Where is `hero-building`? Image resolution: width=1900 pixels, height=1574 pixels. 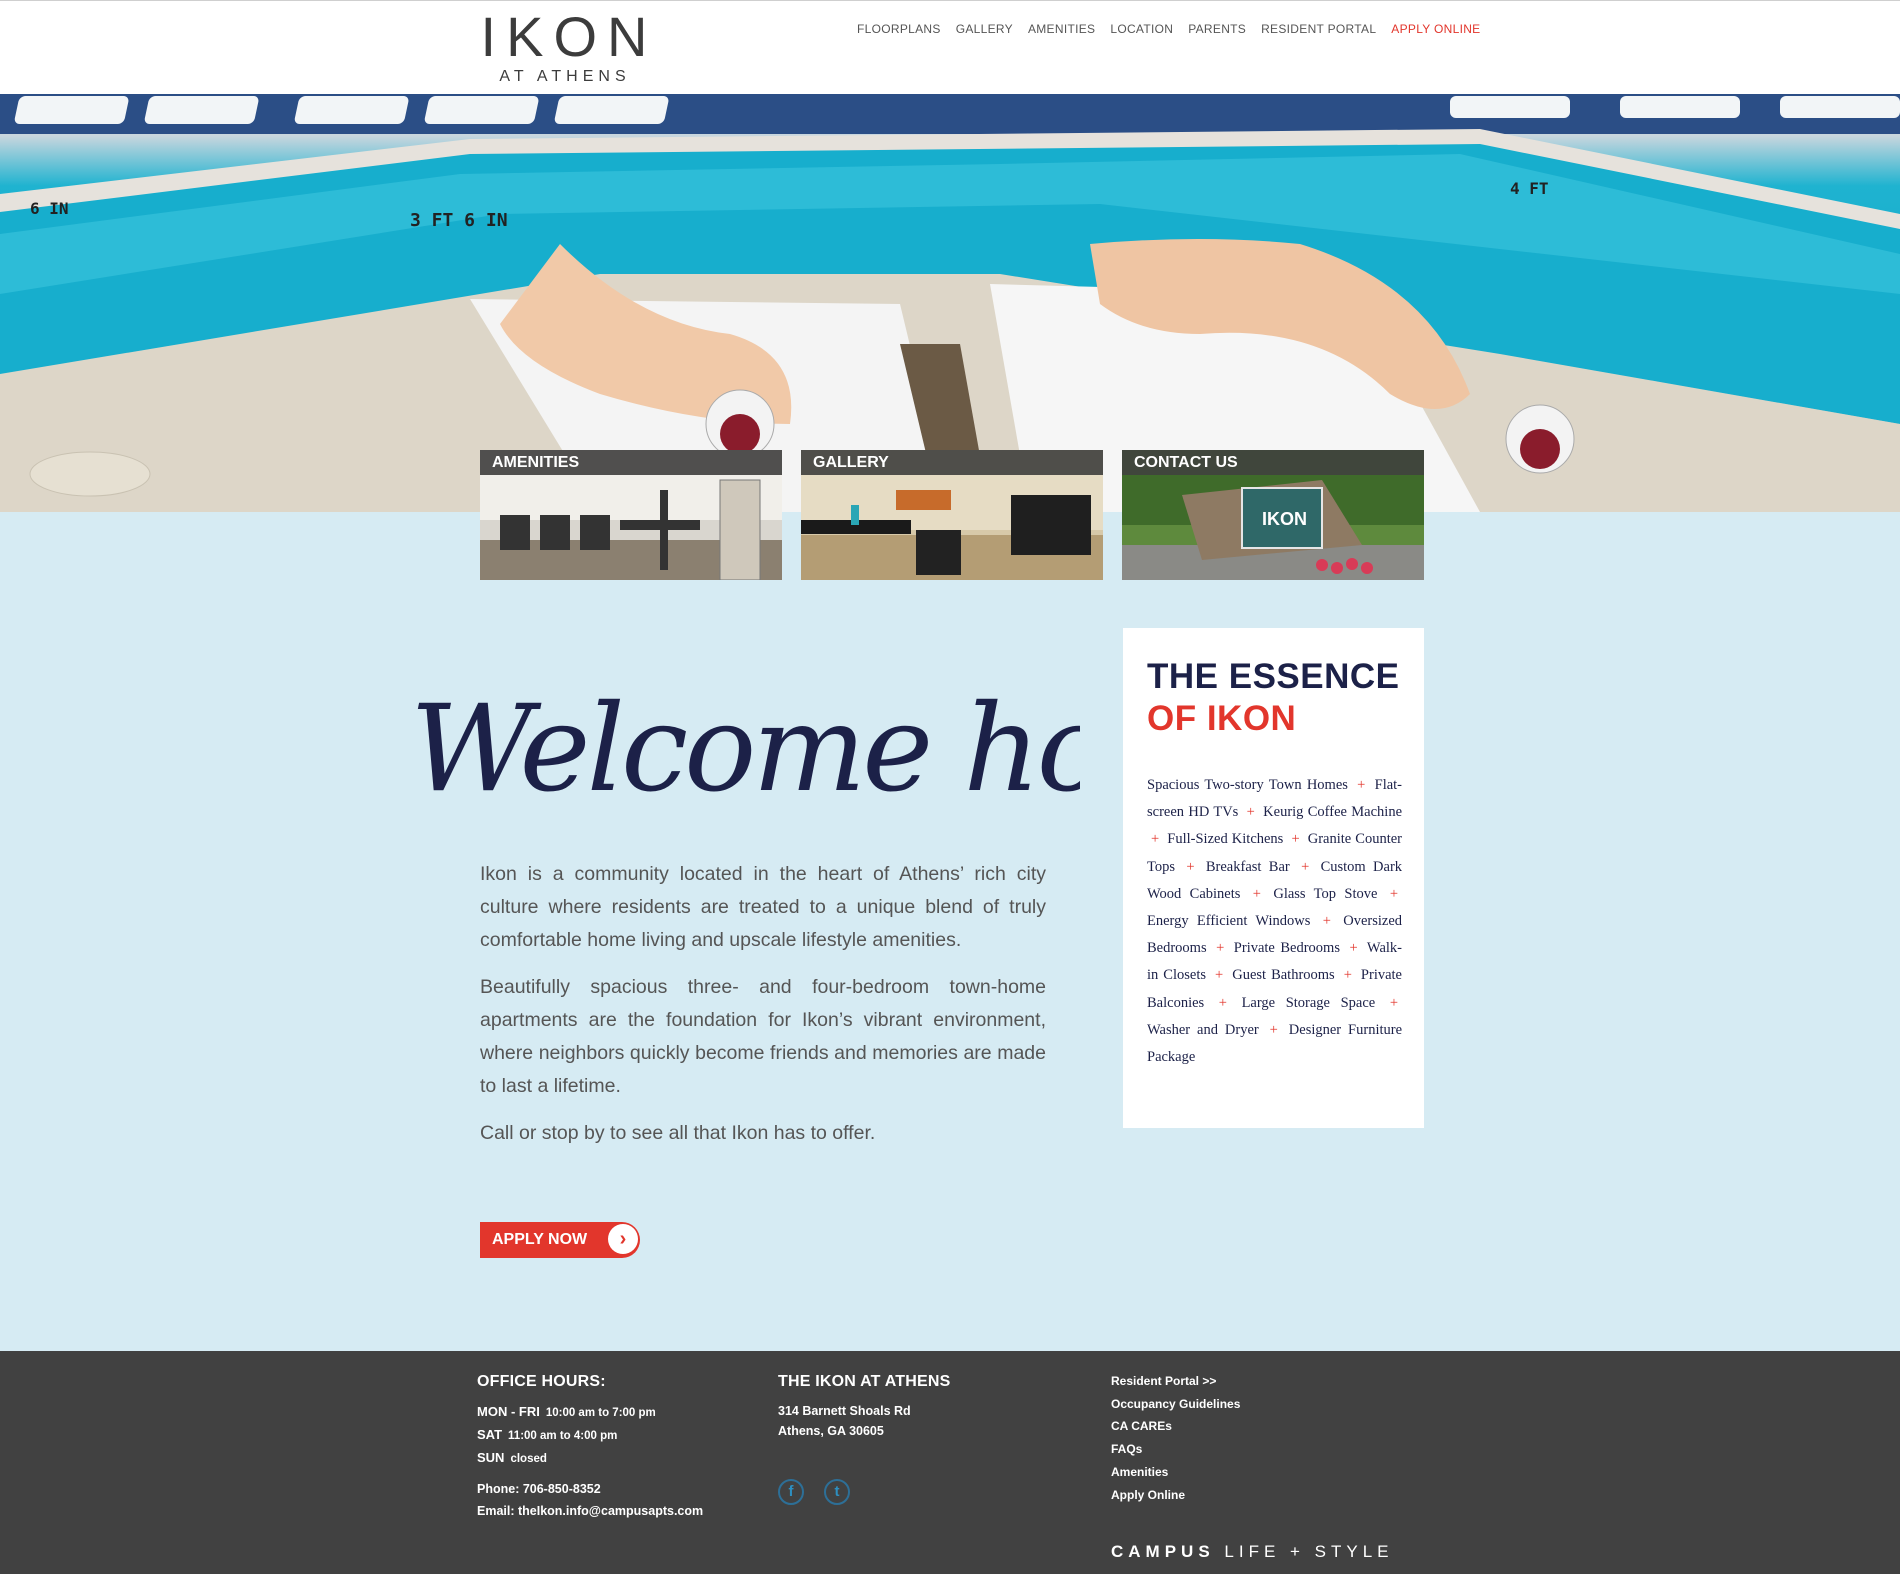 hero-building is located at coordinates (950, 114).